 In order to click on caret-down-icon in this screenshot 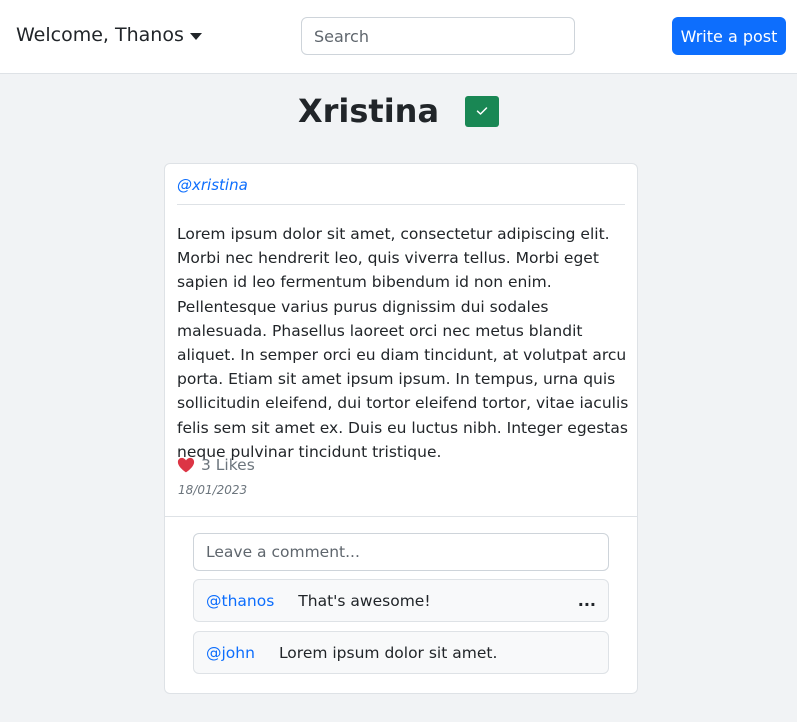, I will do `click(195, 36)`.